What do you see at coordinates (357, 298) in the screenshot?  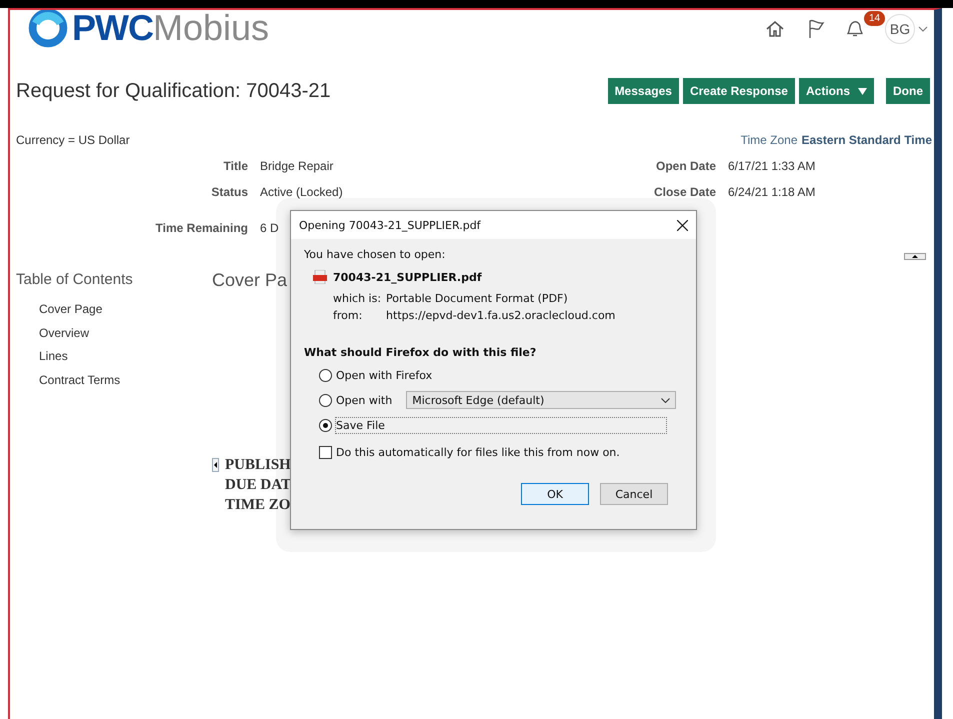 I see `meta-label: which is:` at bounding box center [357, 298].